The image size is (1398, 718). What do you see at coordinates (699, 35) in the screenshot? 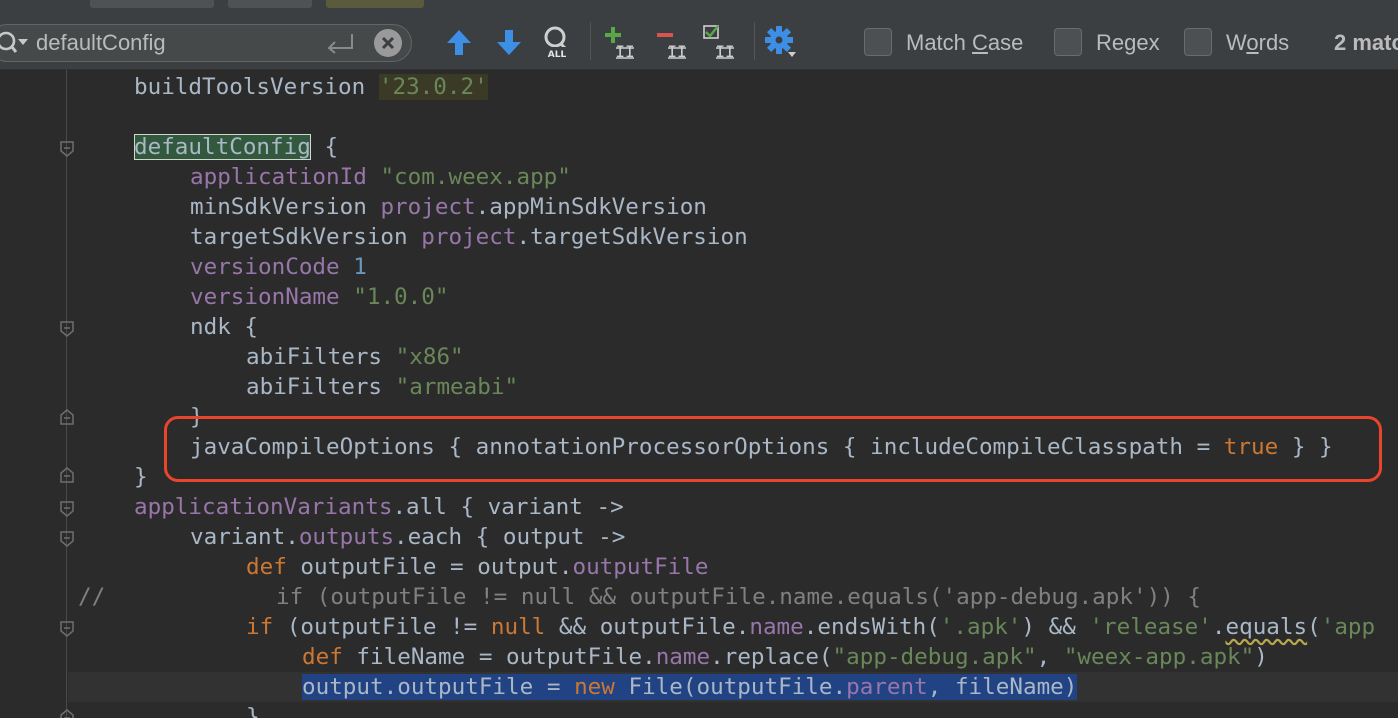
I see `find-toolbar: ALL II II II Ma` at bounding box center [699, 35].